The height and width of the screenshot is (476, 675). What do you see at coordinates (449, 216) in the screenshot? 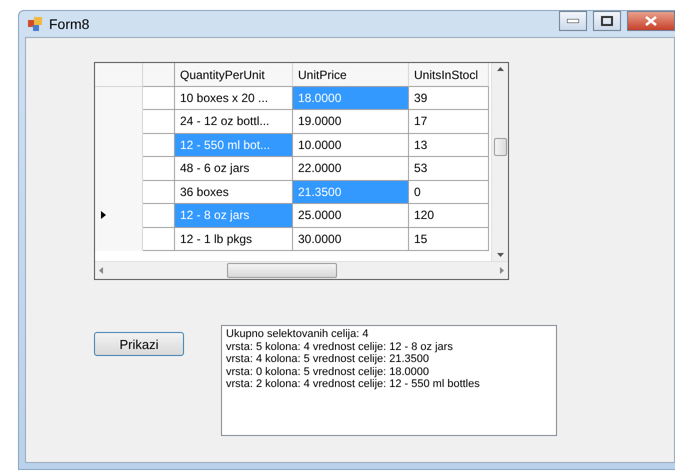
I see `table-cell: 120` at bounding box center [449, 216].